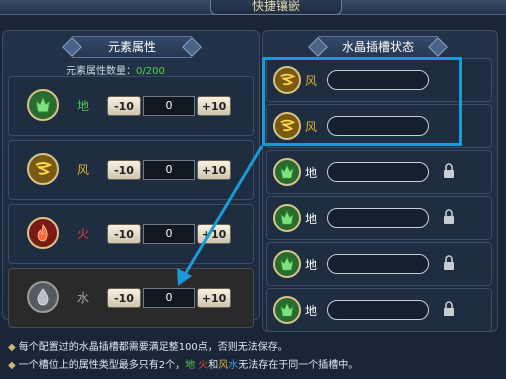 The width and height of the screenshot is (506, 379). Describe the element at coordinates (298, 365) in the screenshot. I see `note-text-2b: 无法存在于同一个插槽中。` at that location.